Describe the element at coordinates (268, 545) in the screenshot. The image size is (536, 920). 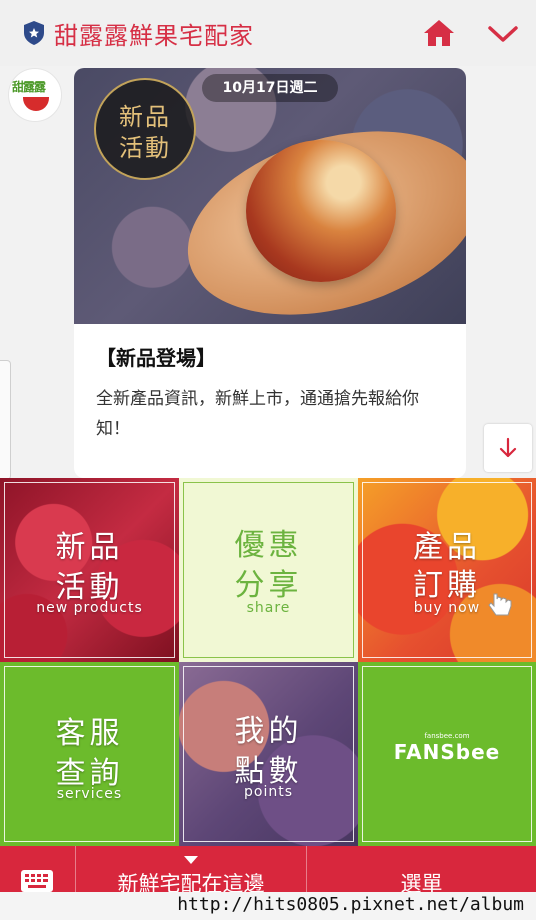
I see `tile-label-line1: 優惠` at that location.